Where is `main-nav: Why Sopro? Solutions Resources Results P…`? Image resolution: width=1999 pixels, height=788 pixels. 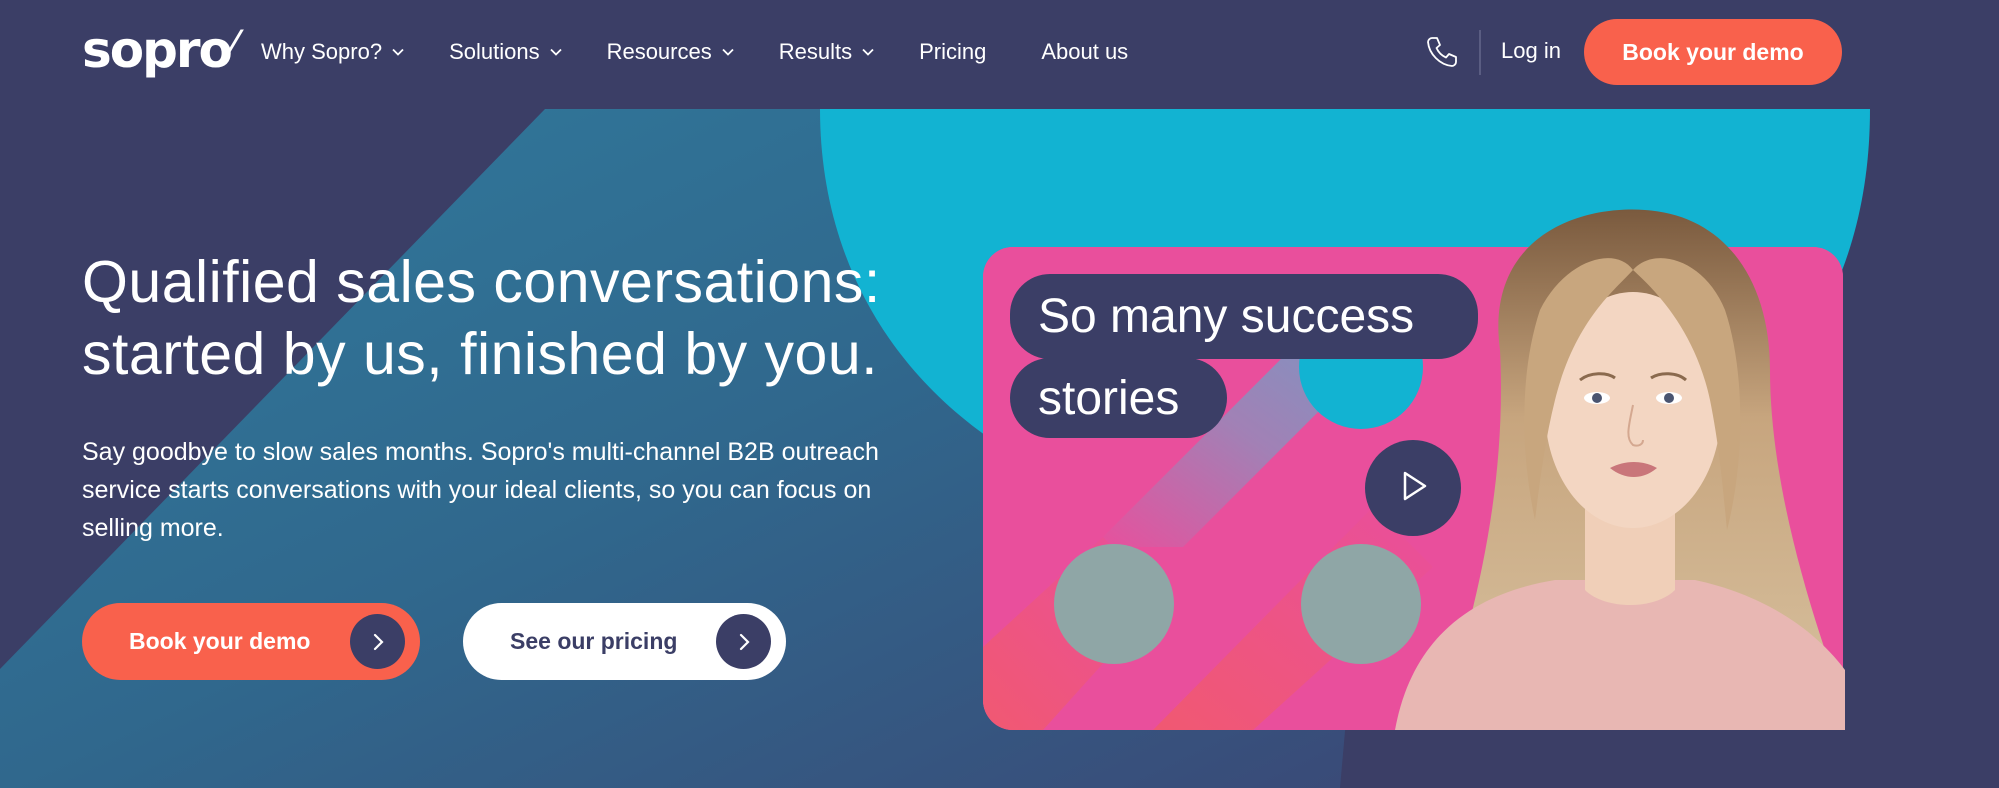 main-nav: Why Sopro? Solutions Resources Results P… is located at coordinates (694, 51).